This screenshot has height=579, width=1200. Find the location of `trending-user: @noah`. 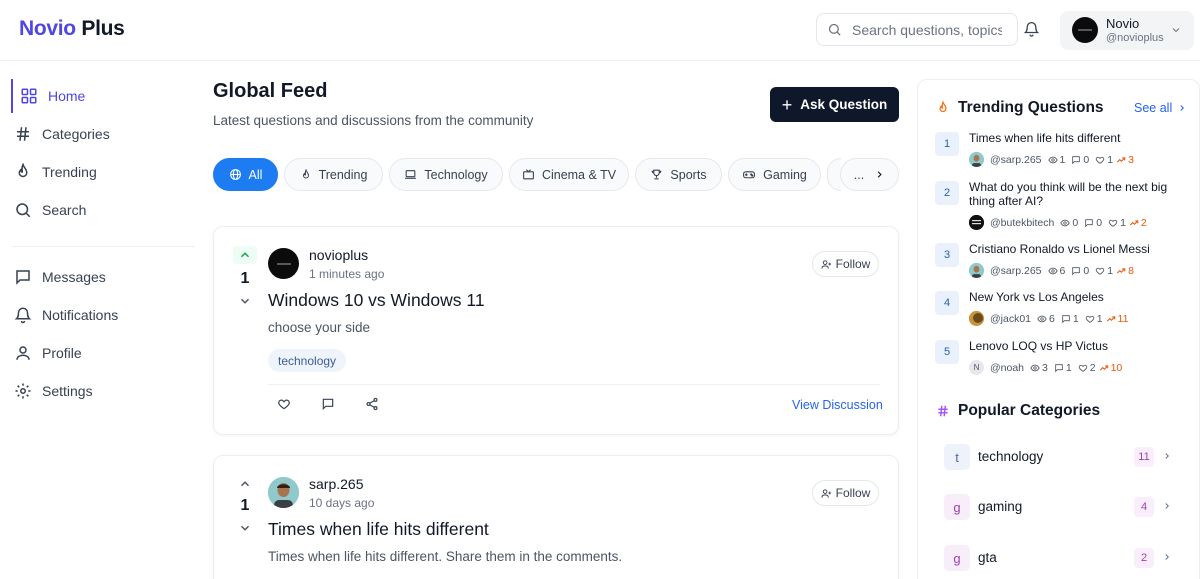

trending-user: @noah is located at coordinates (1007, 368).